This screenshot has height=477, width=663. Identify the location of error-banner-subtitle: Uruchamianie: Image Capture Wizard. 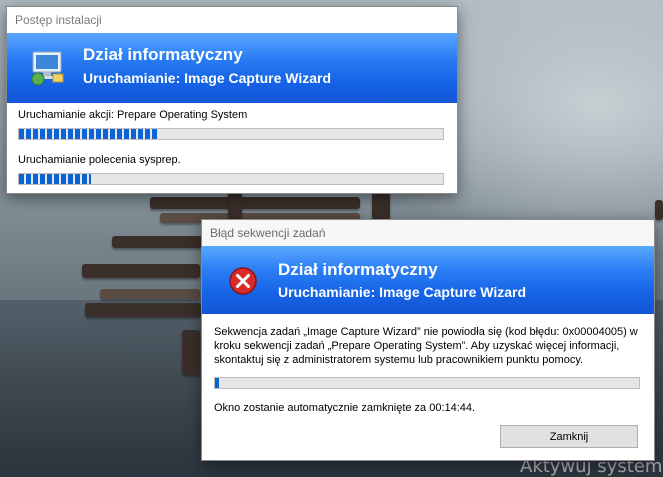
(402, 292).